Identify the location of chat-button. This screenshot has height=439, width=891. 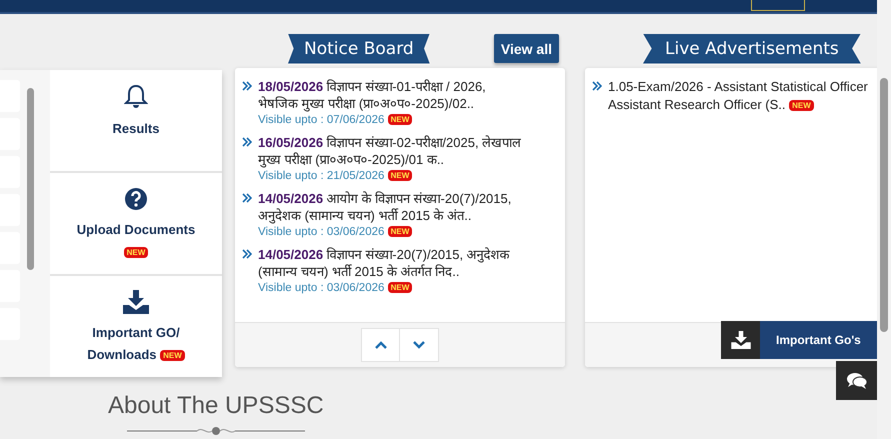
(856, 380).